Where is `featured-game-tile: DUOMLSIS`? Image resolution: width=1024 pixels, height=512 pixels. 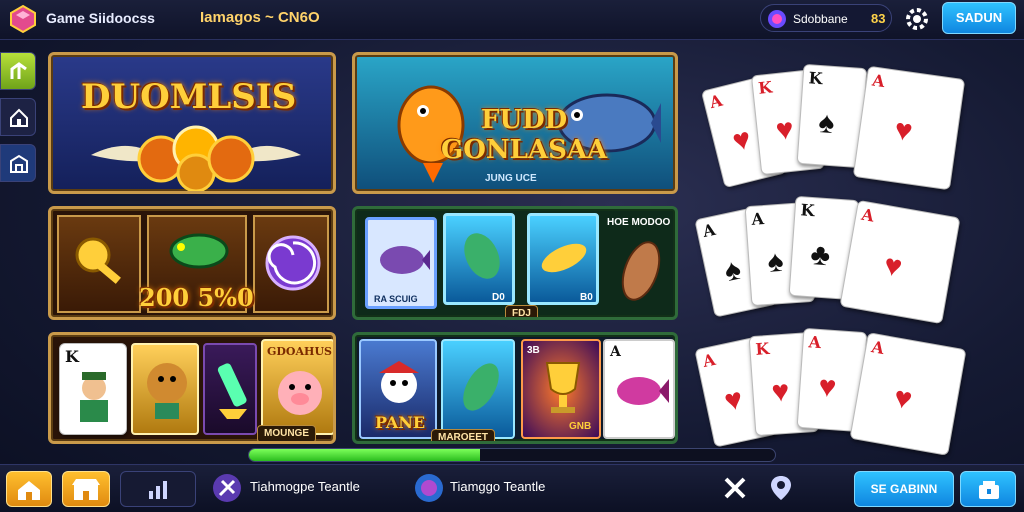
featured-game-tile: DUOMLSIS is located at coordinates (192, 123).